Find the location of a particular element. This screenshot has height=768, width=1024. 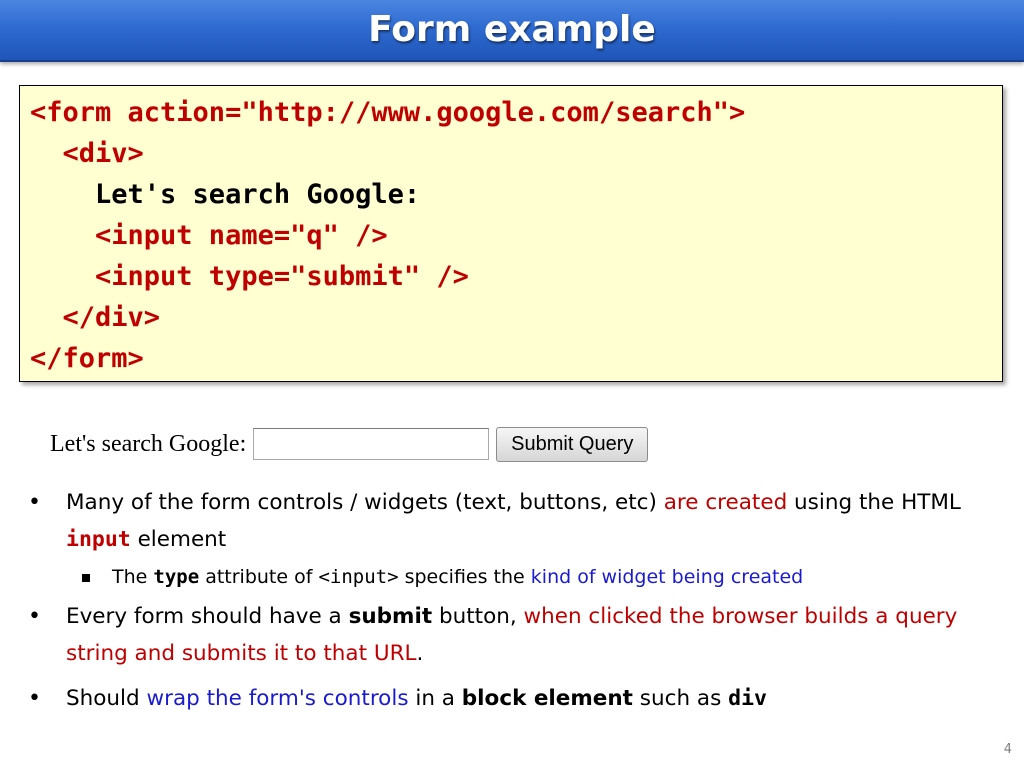

submit-query-button: Submit Query is located at coordinates (572, 444).